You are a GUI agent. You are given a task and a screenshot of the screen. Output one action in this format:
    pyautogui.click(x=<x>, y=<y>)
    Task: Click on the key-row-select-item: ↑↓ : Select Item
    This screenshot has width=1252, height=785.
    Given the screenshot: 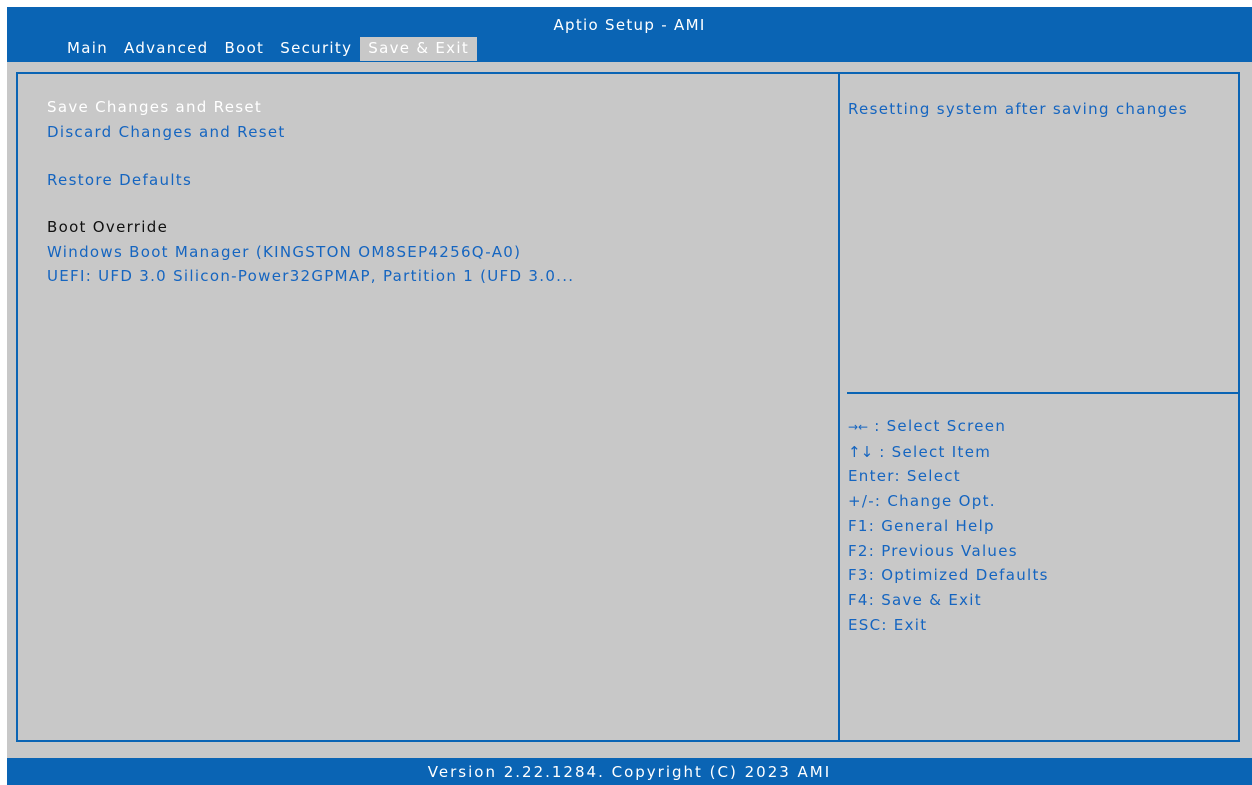 What is the action you would take?
    pyautogui.click(x=948, y=452)
    